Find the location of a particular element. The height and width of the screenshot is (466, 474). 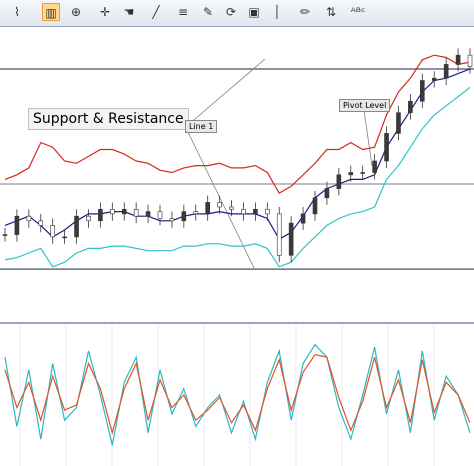

picture-icon: ▣ is located at coordinates (254, 12).